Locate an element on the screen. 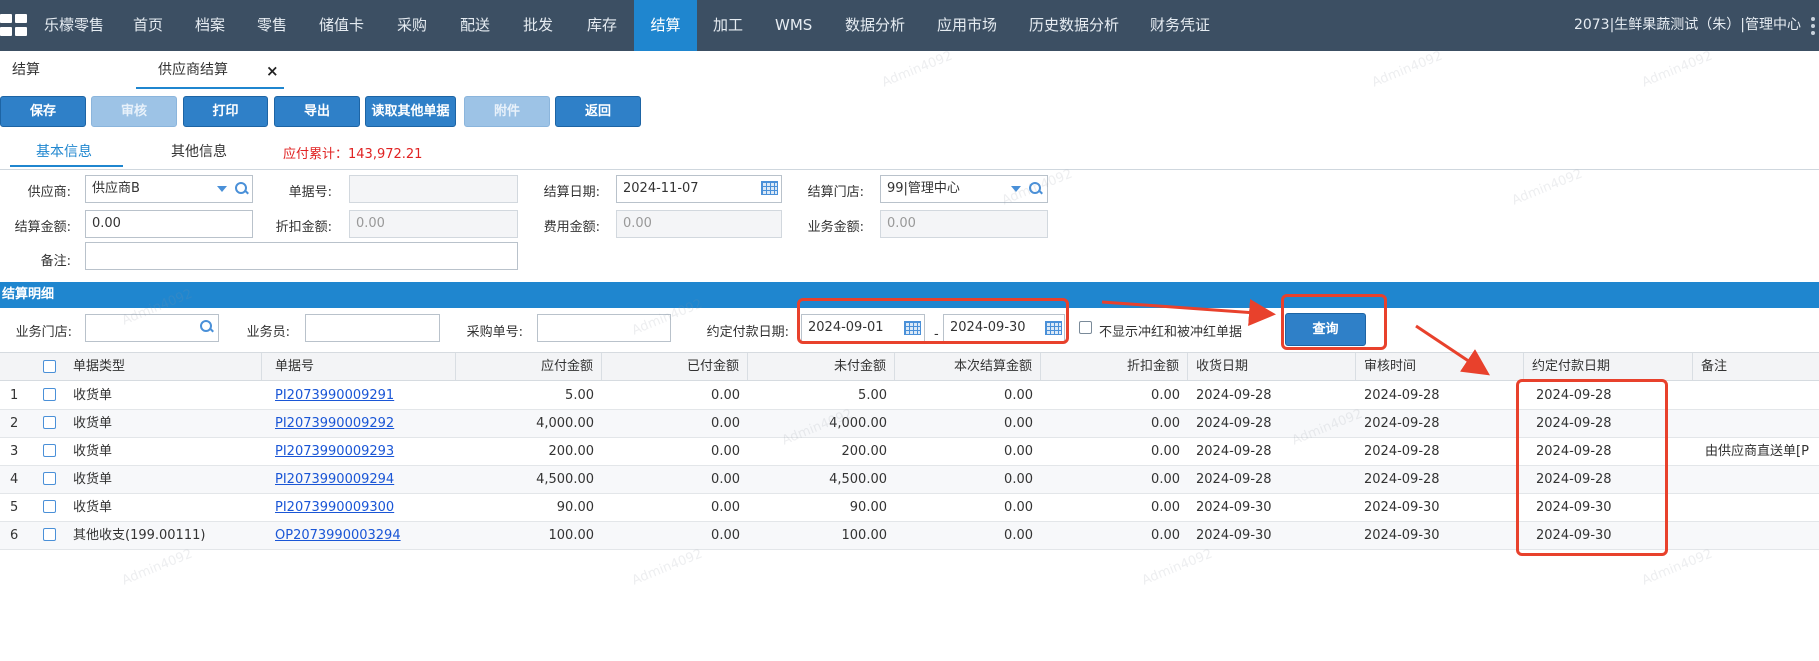 The image size is (1819, 661). annotation-arrow-to-query is located at coordinates (1188, 312).